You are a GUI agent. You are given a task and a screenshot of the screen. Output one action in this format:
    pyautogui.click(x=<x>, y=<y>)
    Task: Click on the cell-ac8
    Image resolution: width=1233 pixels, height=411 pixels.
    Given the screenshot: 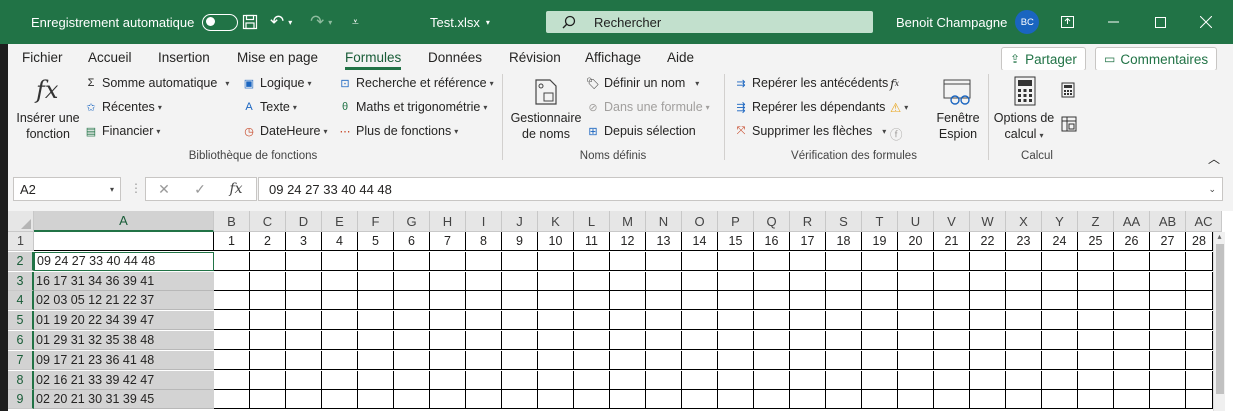 What is the action you would take?
    pyautogui.click(x=1199, y=380)
    